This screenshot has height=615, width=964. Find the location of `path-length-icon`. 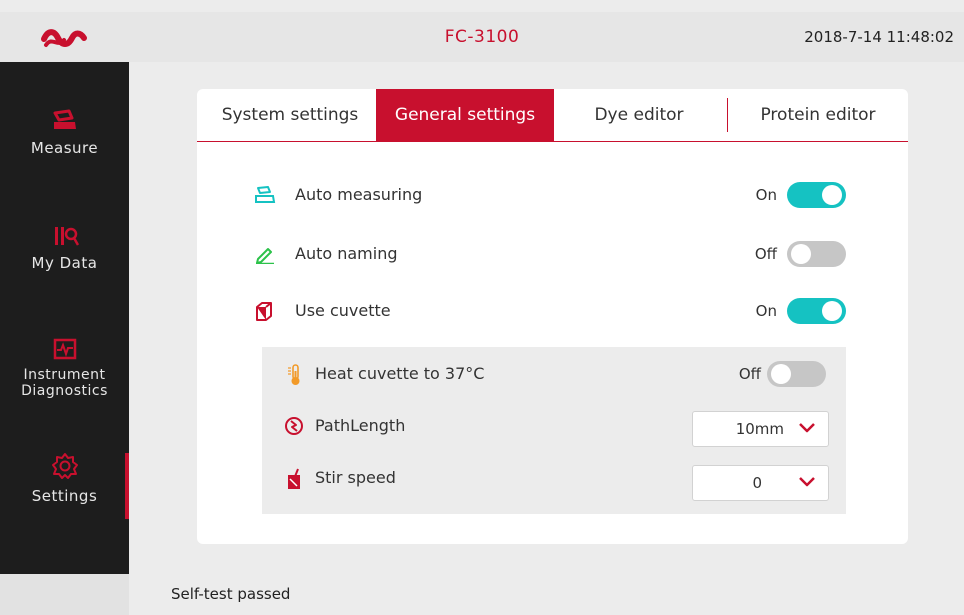

path-length-icon is located at coordinates (294, 426).